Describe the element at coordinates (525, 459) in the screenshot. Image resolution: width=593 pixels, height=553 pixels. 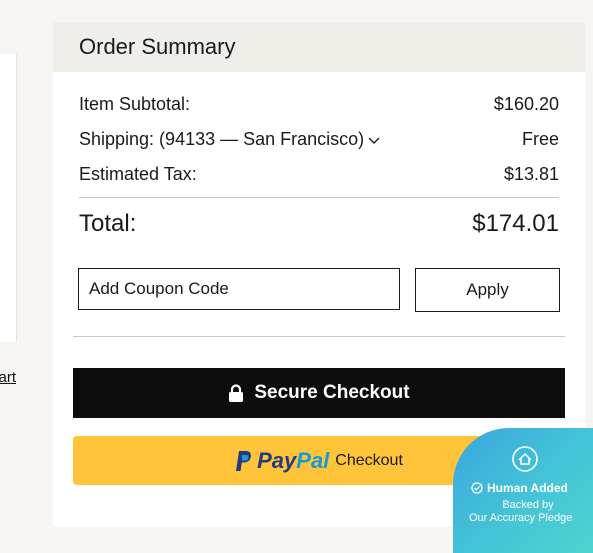
I see `house-icon` at that location.